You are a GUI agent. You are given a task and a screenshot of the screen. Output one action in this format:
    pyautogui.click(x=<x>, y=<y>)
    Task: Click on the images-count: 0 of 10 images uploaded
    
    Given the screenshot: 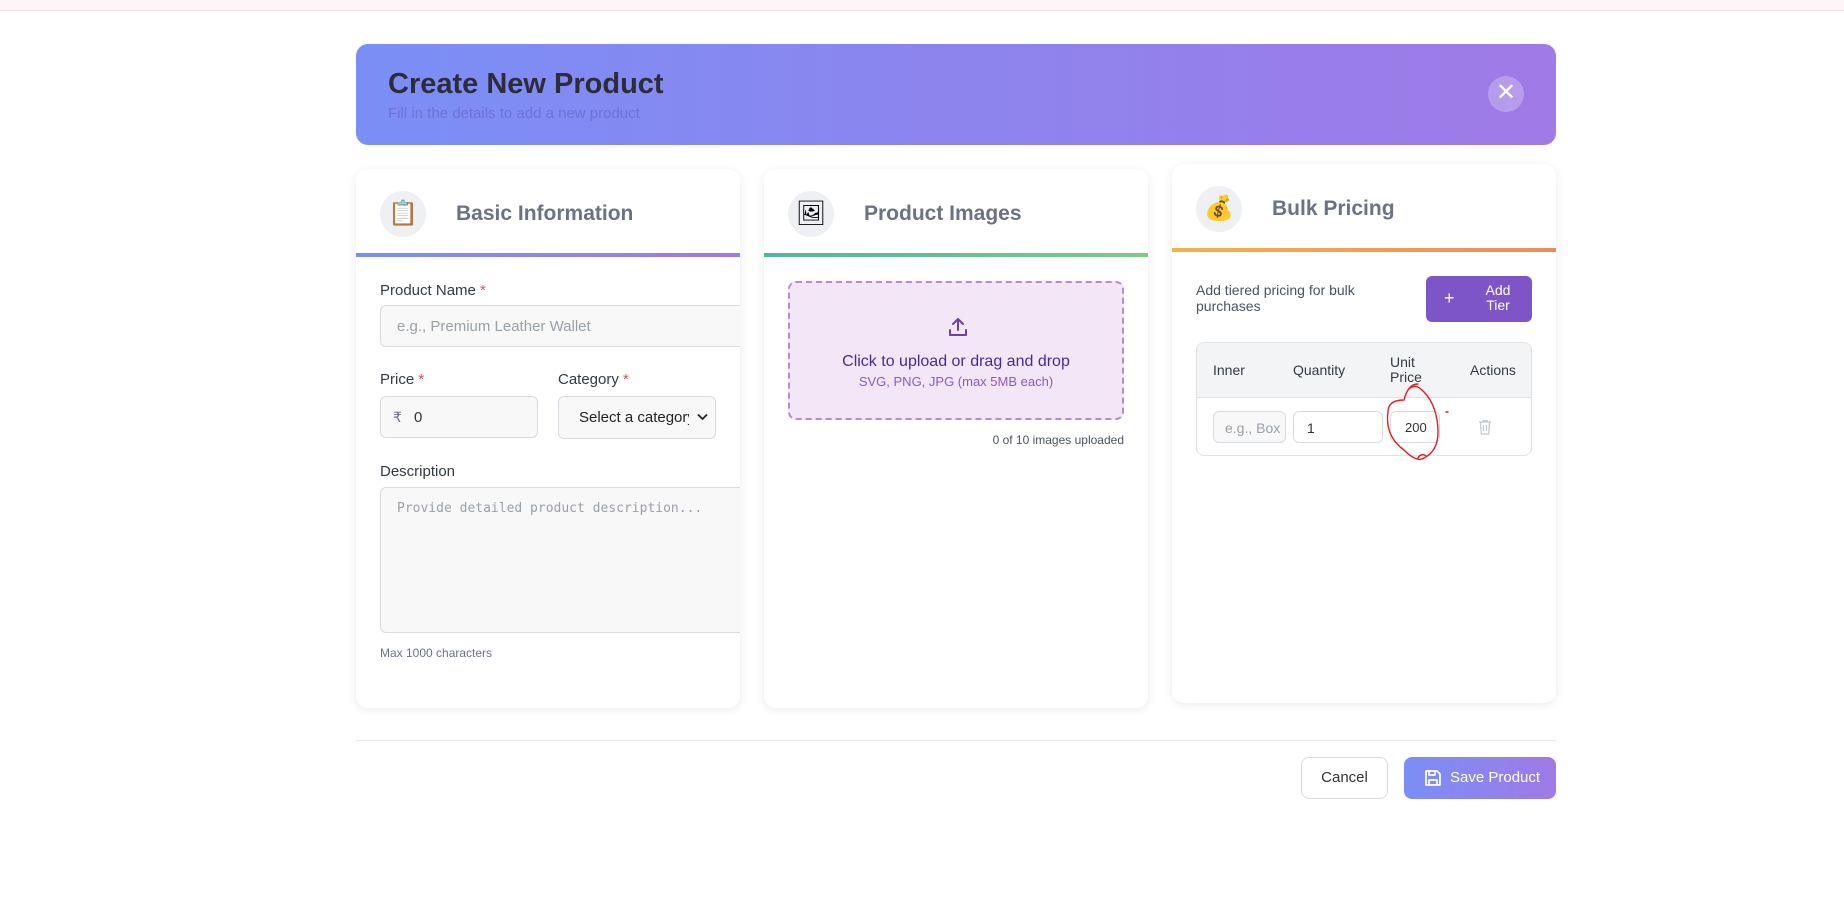 What is the action you would take?
    pyautogui.click(x=1058, y=440)
    